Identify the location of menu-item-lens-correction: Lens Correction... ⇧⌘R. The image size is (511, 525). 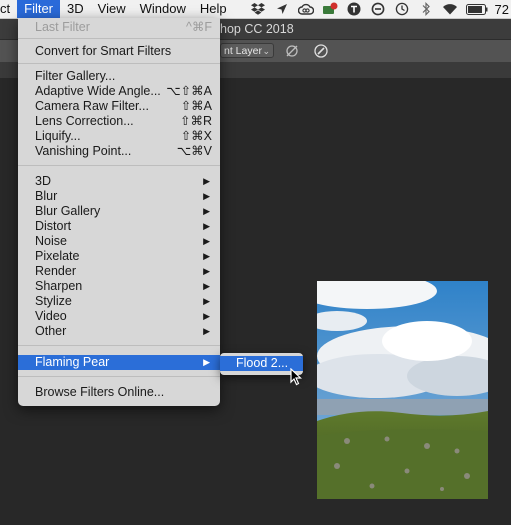
(119, 121).